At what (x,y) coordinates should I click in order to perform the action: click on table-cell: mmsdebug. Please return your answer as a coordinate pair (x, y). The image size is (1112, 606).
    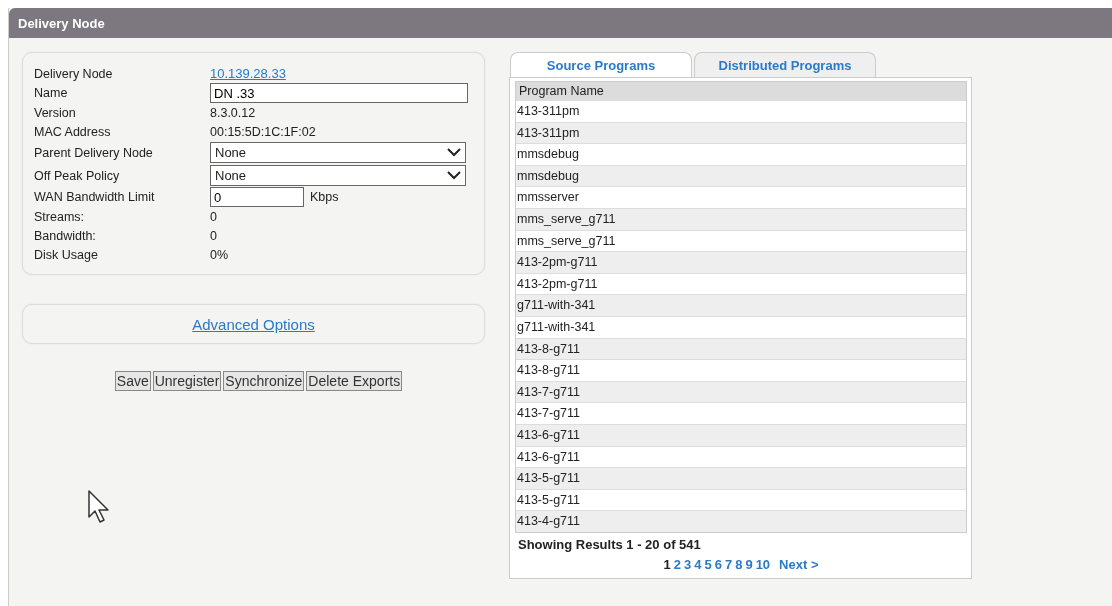
    Looking at the image, I should click on (741, 175).